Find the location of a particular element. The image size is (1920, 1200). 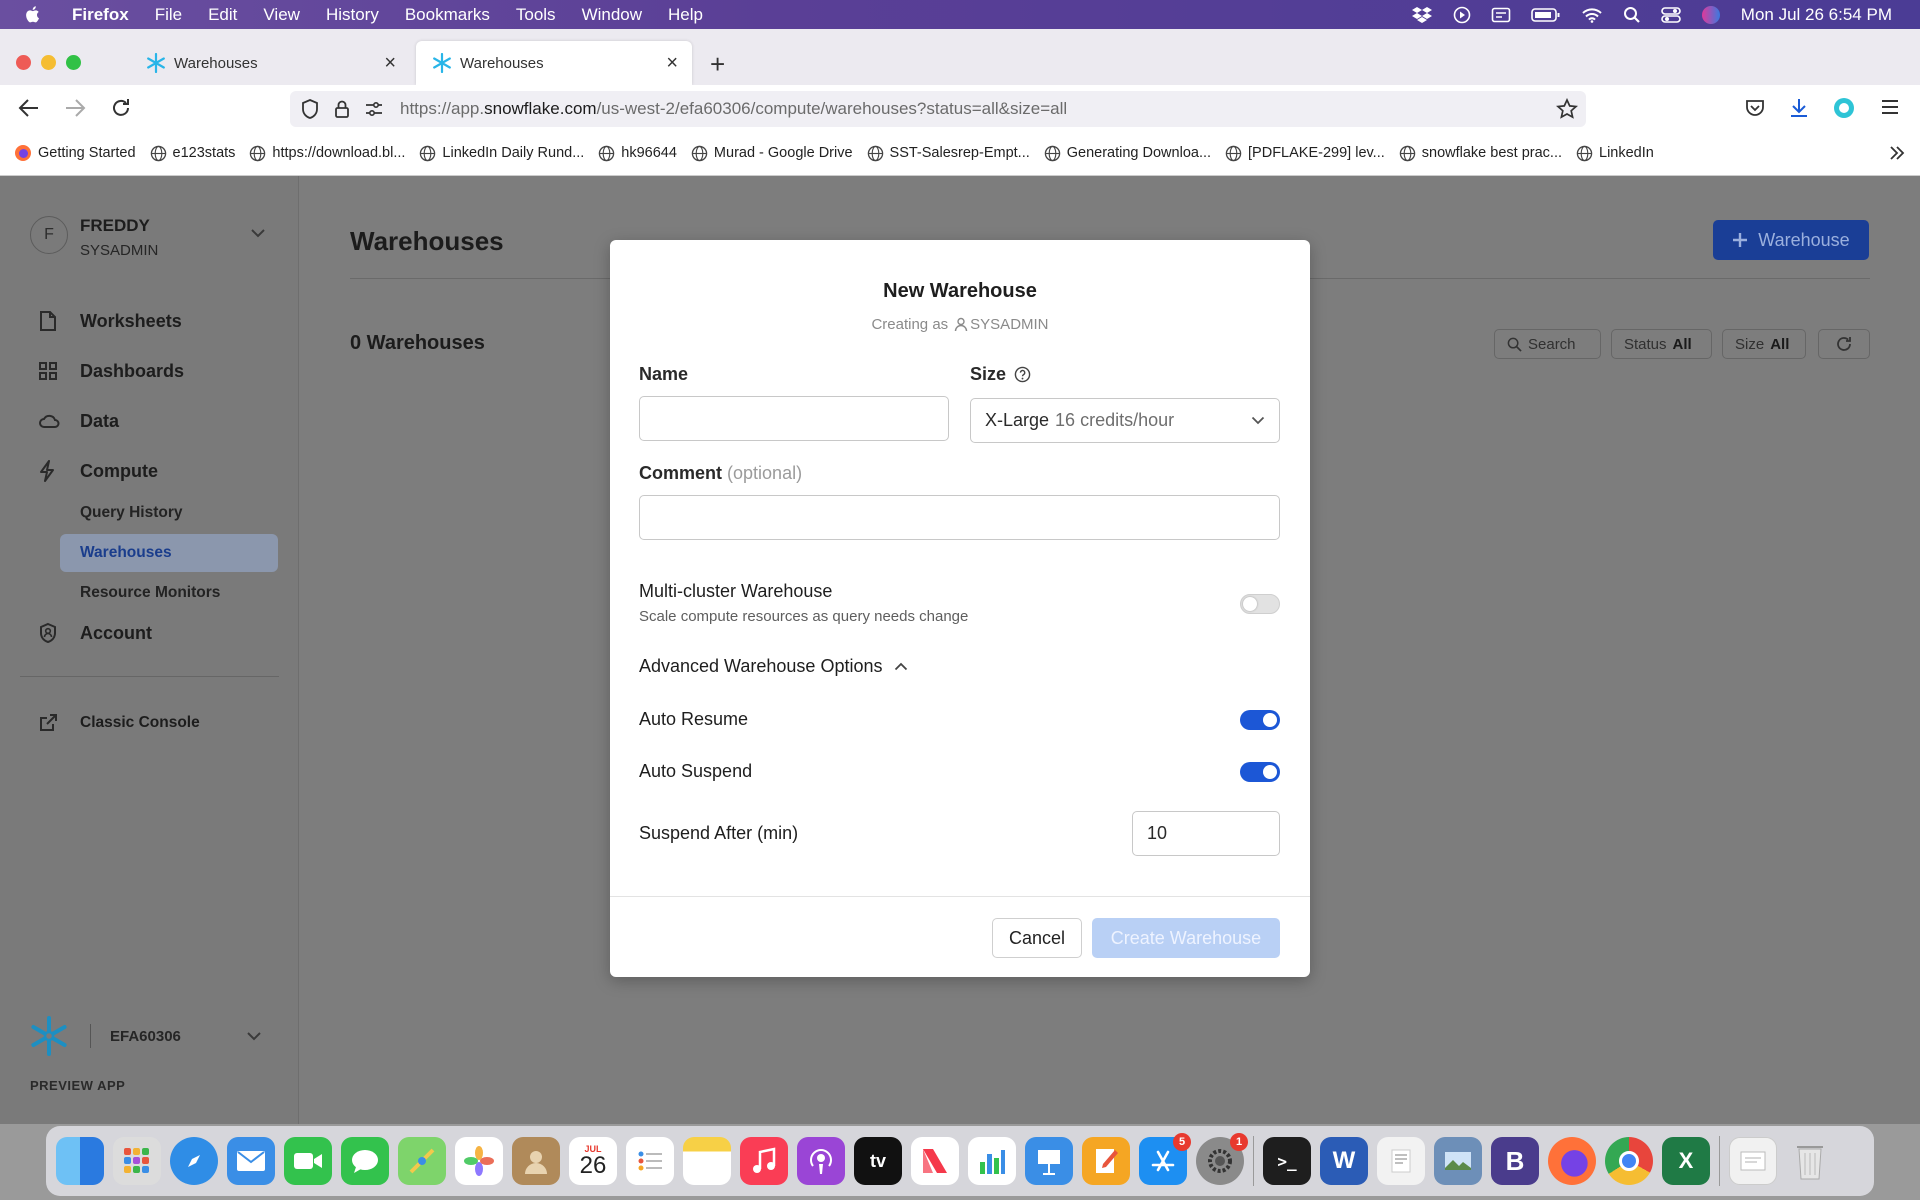

clock: Mon Jul 26 6:54 PM is located at coordinates (1816, 15).